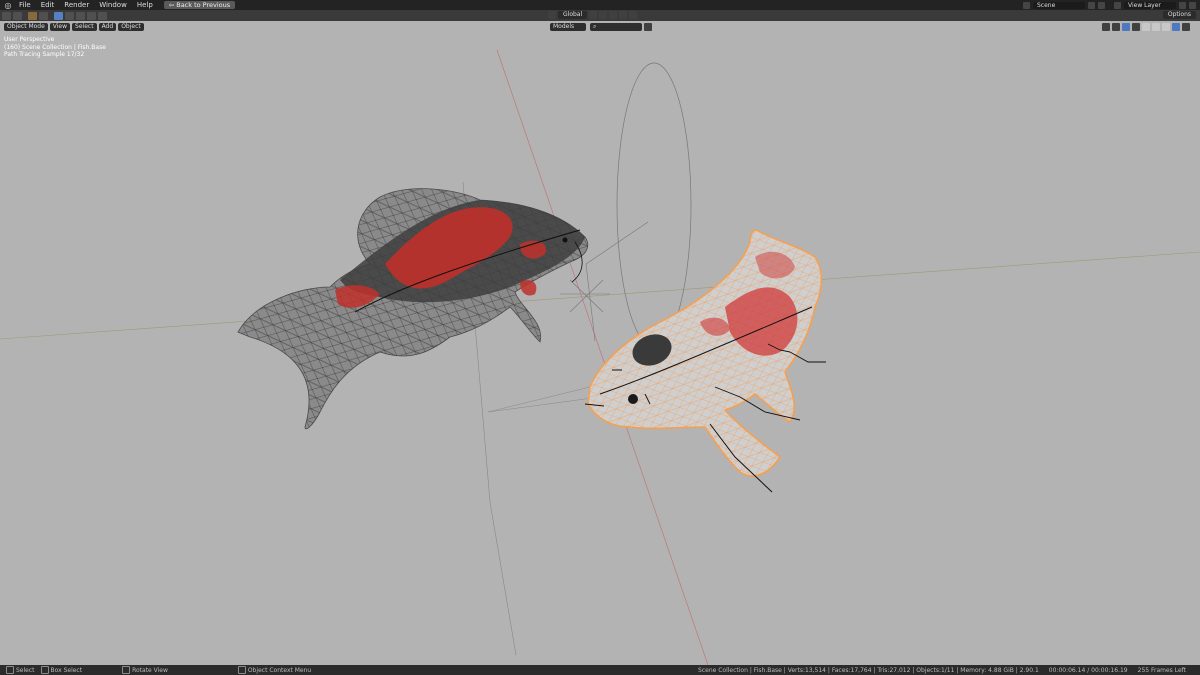  I want to click on options-dropdown: Options, so click(1179, 15).